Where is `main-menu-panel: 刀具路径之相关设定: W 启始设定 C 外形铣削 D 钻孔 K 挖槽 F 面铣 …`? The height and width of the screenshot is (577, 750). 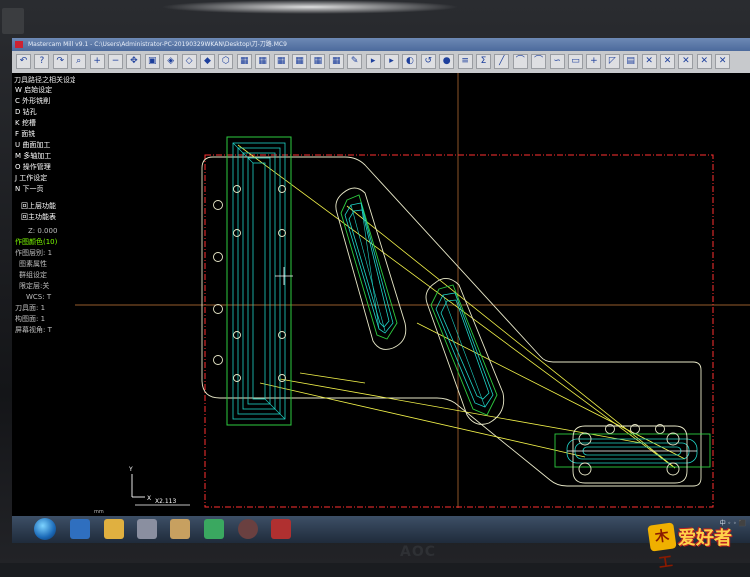 main-menu-panel: 刀具路径之相关设定: W 启始设定 C 外形铣削 D 钻孔 K 挖槽 F 面铣 … is located at coordinates (45, 290).